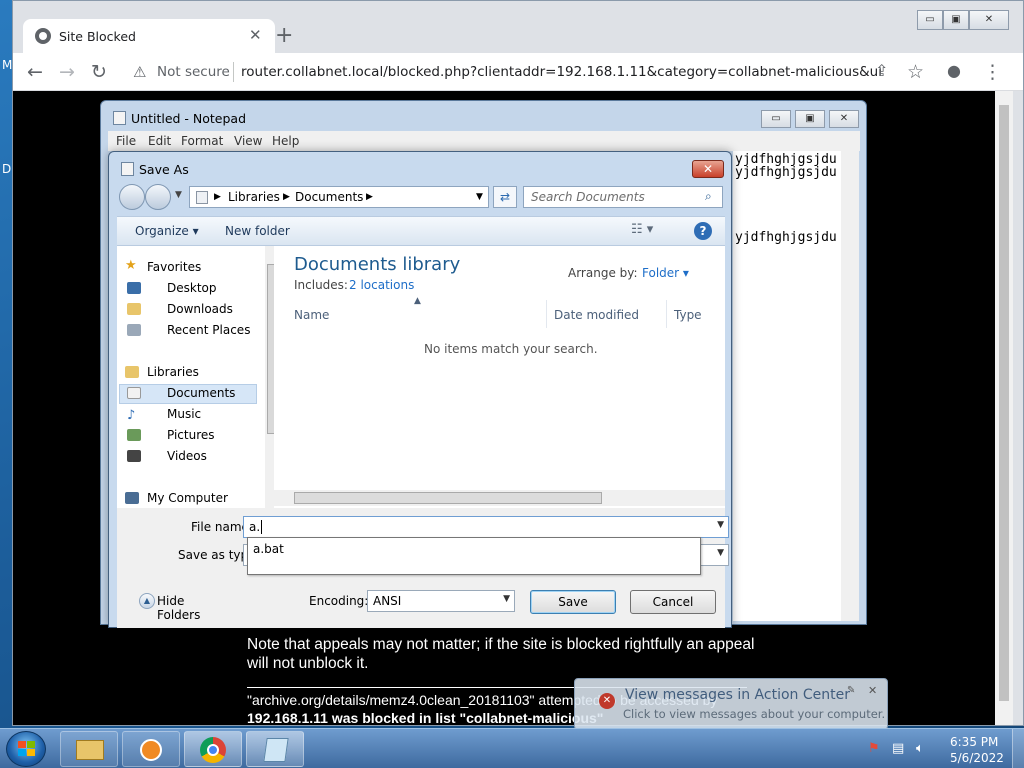 The image size is (1024, 768). I want to click on close-icon: ✕, so click(872, 690).